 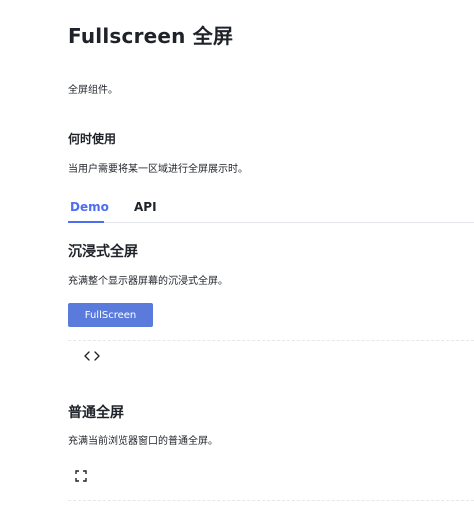 I want to click on tab-api: API, so click(x=145, y=207).